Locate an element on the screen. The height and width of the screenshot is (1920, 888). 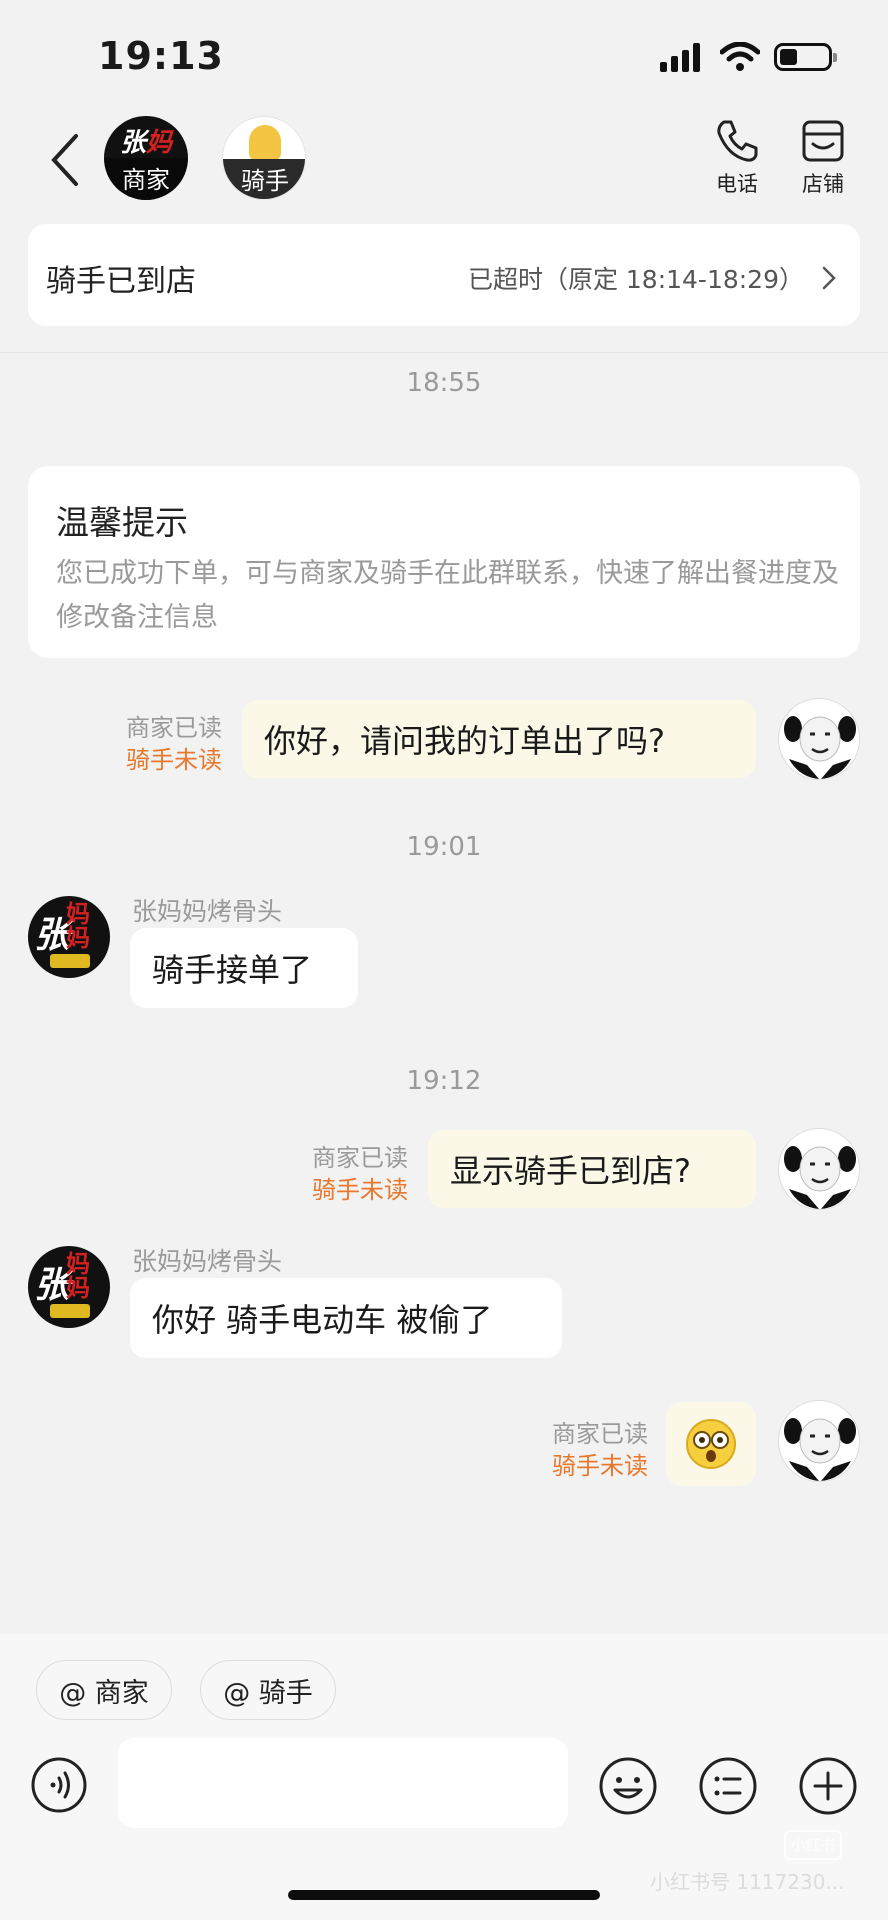
order-status-card: 骑手已到店 已超时（原定 18:14-18:29） is located at coordinates (444, 275).